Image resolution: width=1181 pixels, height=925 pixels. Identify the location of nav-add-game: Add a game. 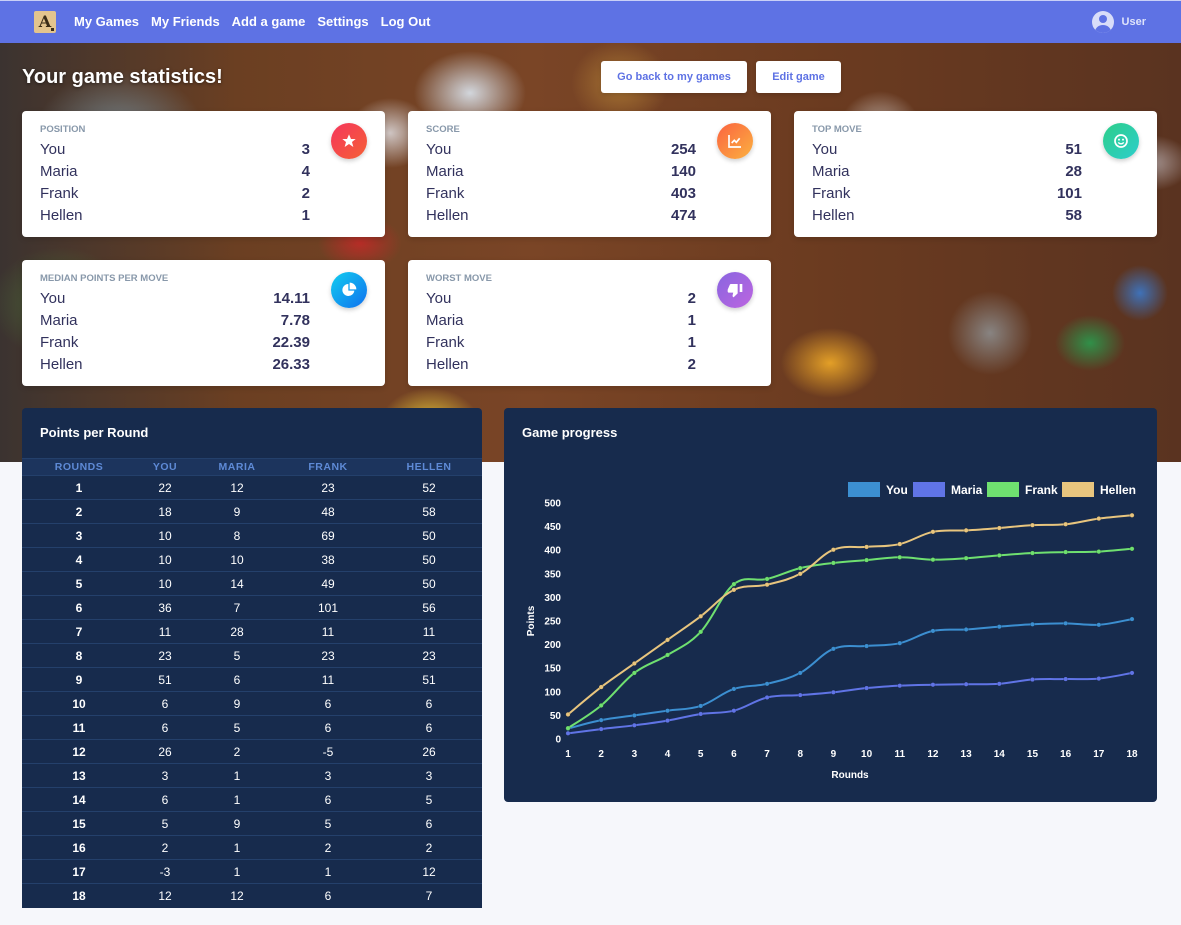
(269, 21).